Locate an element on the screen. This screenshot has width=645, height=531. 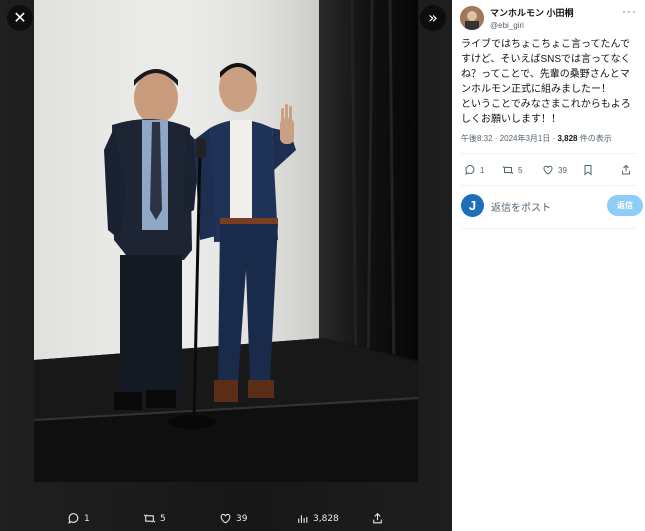
more-options-icon: ··· is located at coordinates (629, 11).